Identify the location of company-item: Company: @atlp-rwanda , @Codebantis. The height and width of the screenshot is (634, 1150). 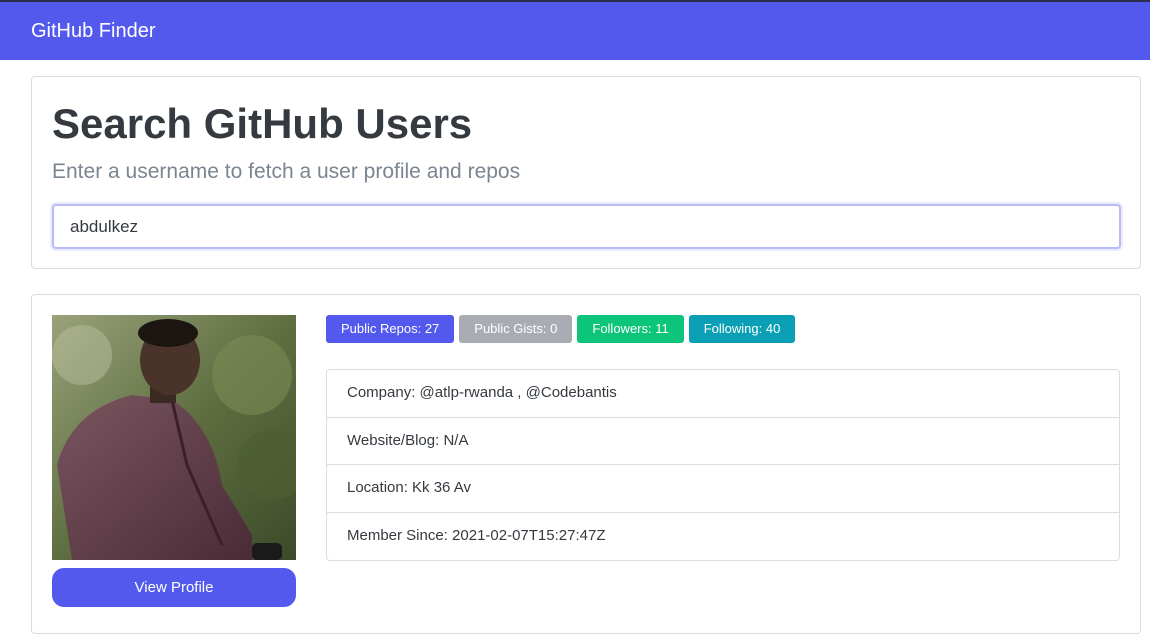
(723, 394).